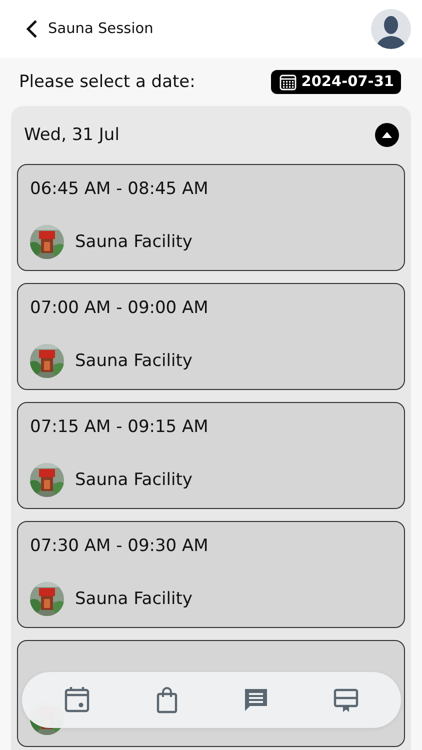 The image size is (422, 750). I want to click on session-card: 07:00 AM - 09:00 AM Sauna Facility, so click(211, 336).